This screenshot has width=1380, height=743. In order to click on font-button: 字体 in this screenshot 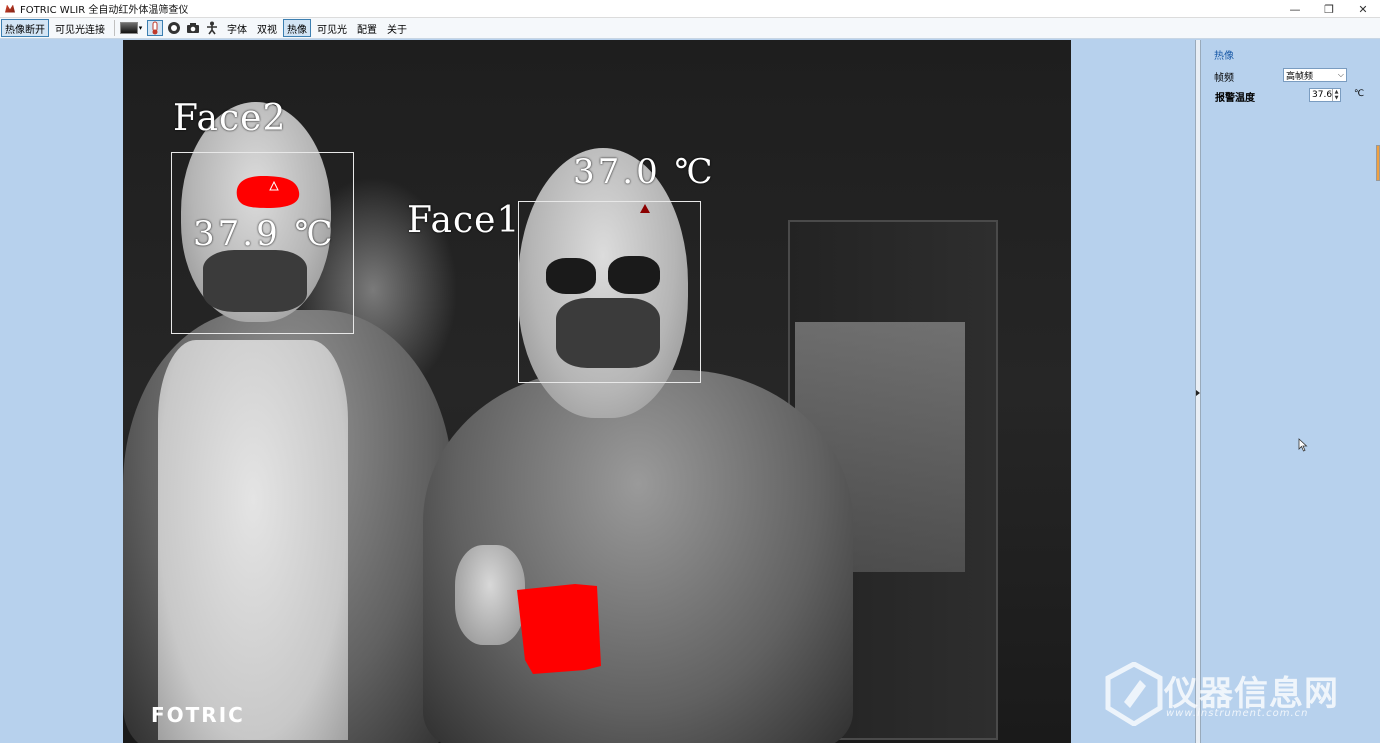, I will do `click(237, 28)`.